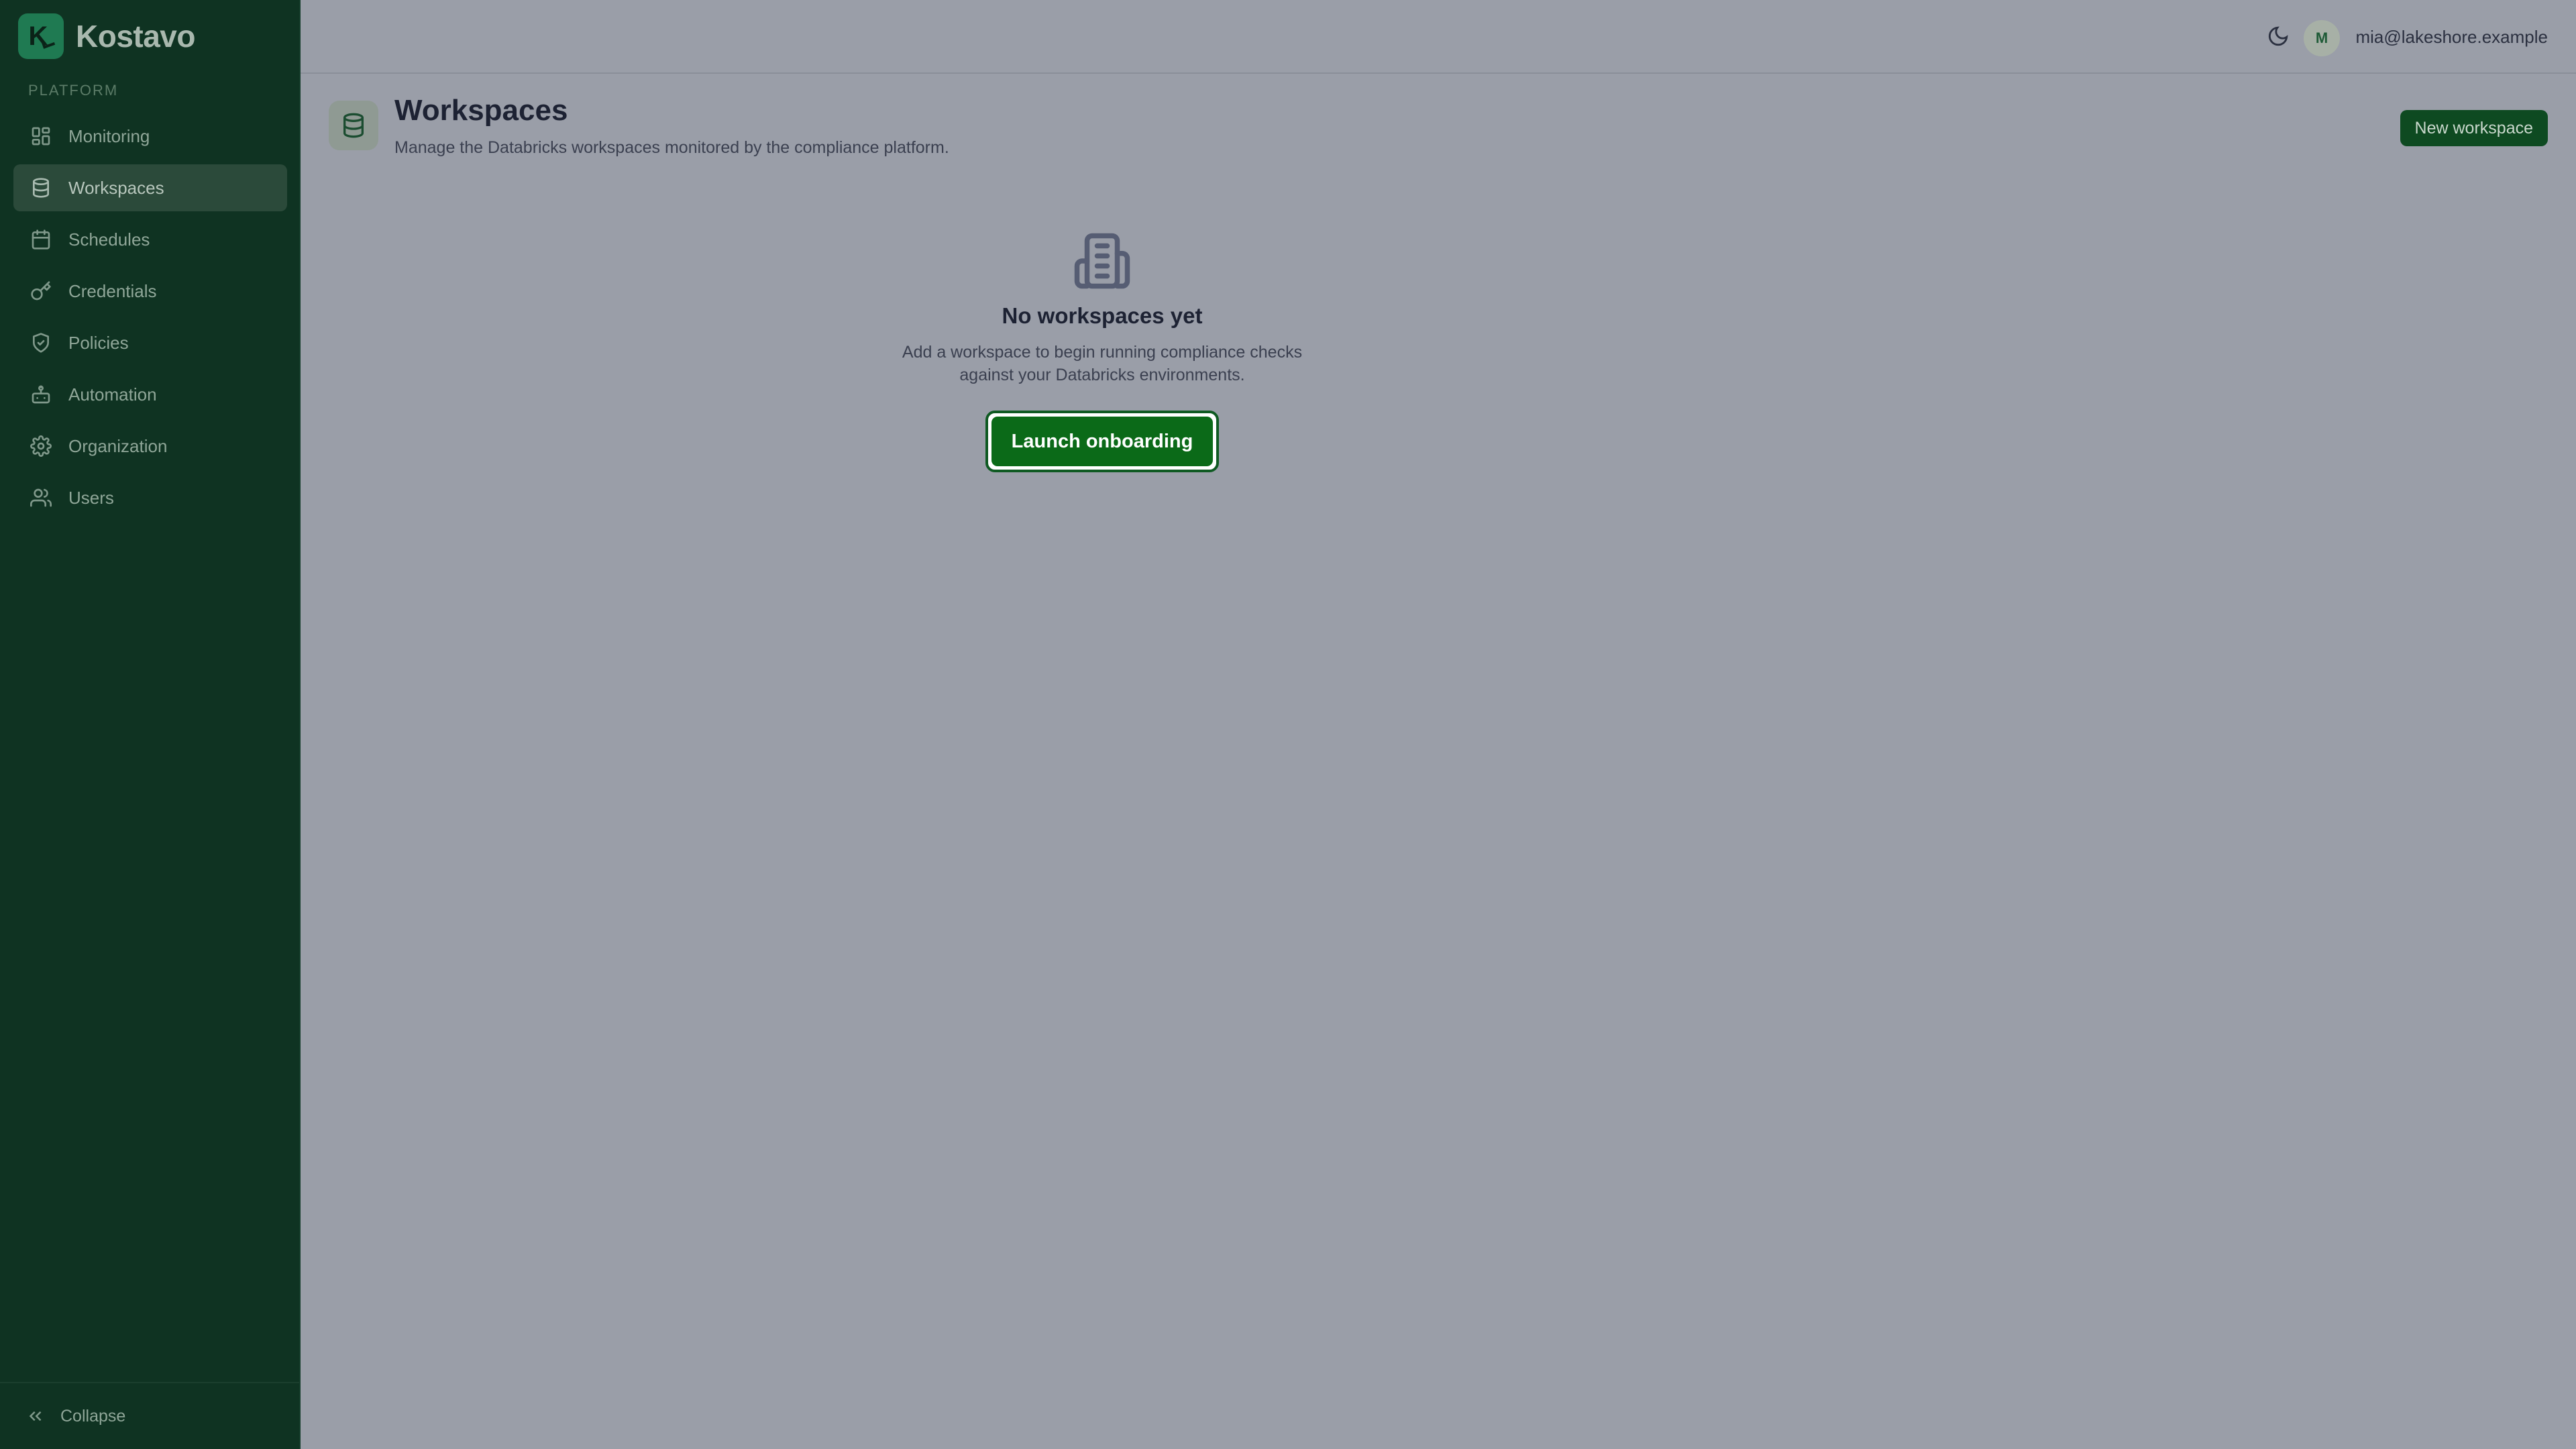 Image resolution: width=2576 pixels, height=1449 pixels. Describe the element at coordinates (1438, 37) in the screenshot. I see `topbar: M mia@lakeshore.example` at that location.